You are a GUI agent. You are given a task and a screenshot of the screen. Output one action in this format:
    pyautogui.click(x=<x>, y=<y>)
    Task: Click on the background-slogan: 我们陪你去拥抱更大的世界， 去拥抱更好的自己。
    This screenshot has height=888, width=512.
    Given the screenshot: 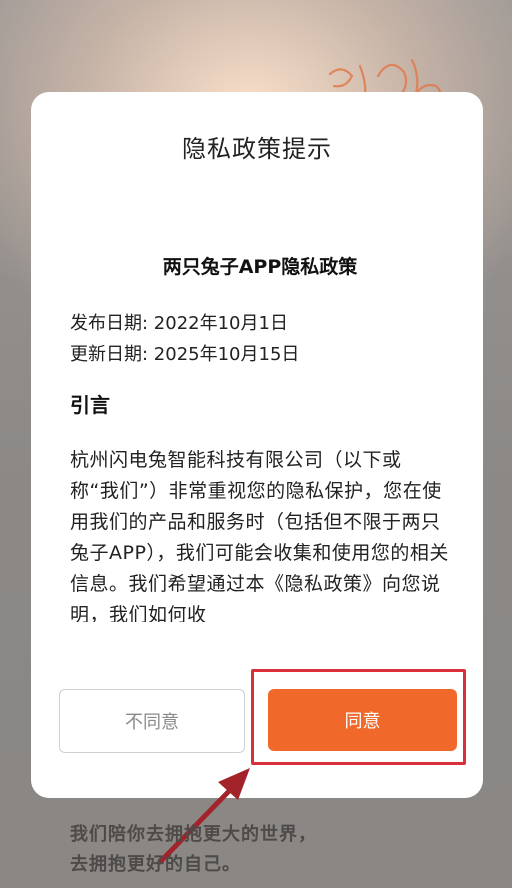 What is the action you would take?
    pyautogui.click(x=193, y=850)
    